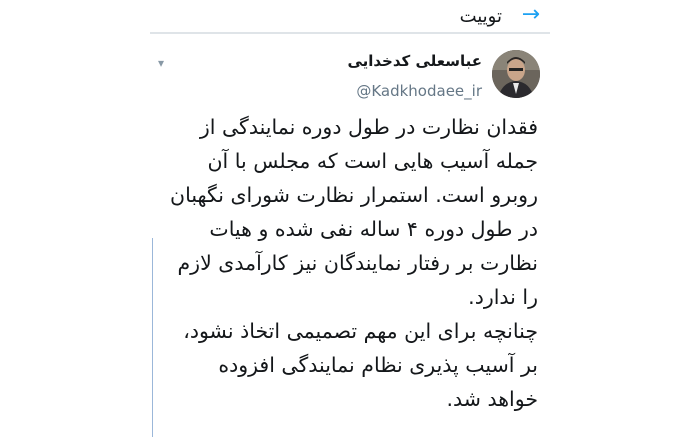 This screenshot has height=437, width=700. Describe the element at coordinates (503, 297) in the screenshot. I see `tweet-line: را ندارد.` at that location.